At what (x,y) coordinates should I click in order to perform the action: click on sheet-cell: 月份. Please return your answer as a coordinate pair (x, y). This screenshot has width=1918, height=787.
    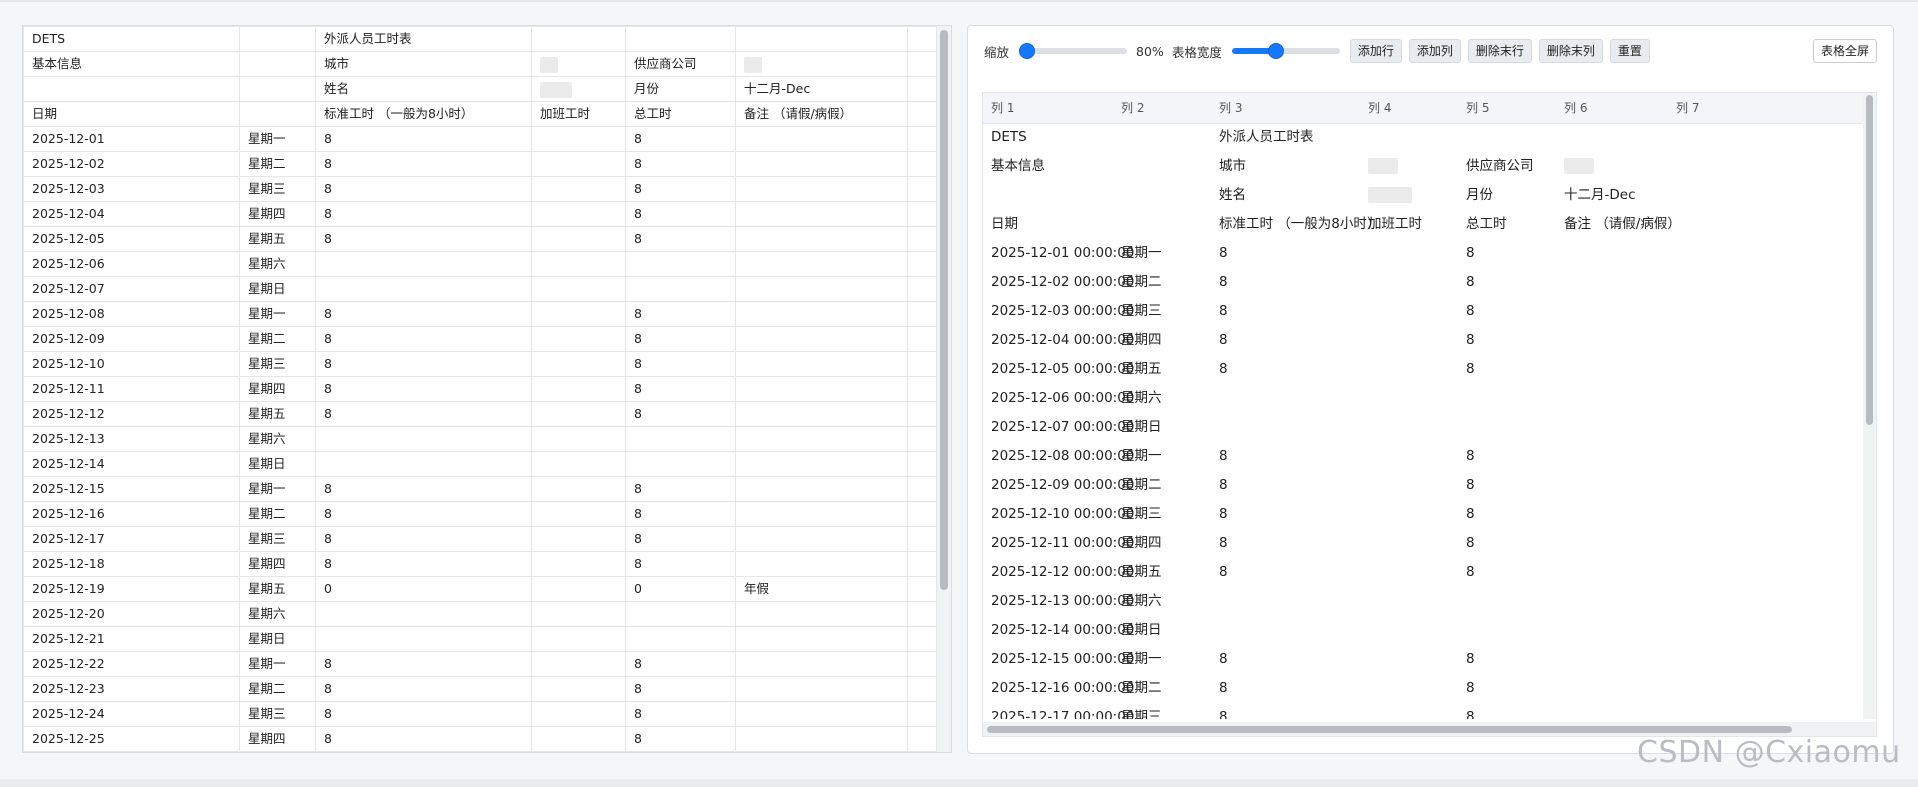
    Looking at the image, I should click on (680, 89).